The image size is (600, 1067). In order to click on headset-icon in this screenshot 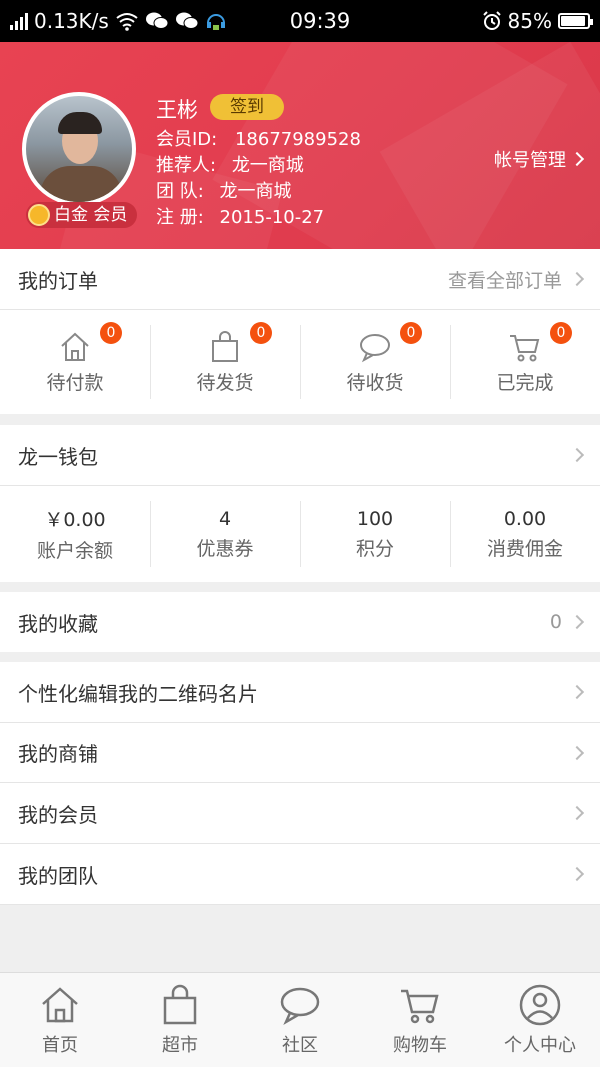, I will do `click(215, 22)`.